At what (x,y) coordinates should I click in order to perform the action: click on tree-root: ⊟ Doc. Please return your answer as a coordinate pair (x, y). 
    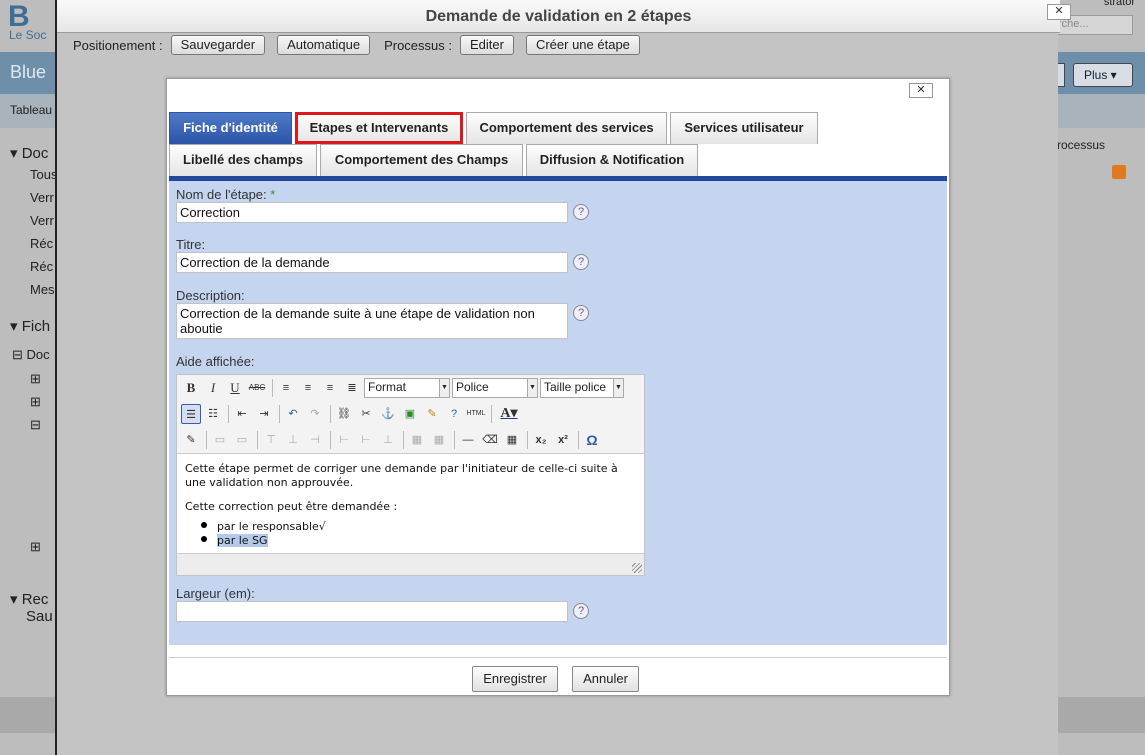
    Looking at the image, I should click on (31, 355).